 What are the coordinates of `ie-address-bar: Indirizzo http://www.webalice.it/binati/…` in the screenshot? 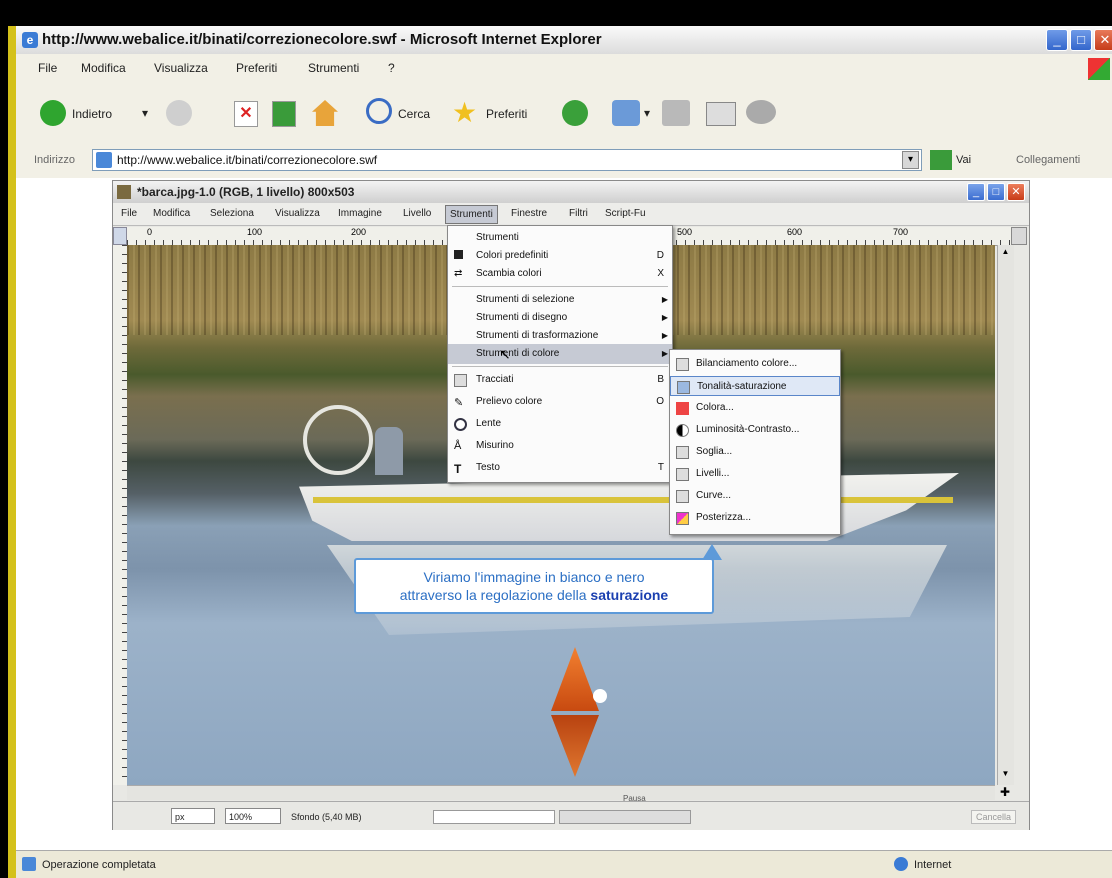 It's located at (564, 161).